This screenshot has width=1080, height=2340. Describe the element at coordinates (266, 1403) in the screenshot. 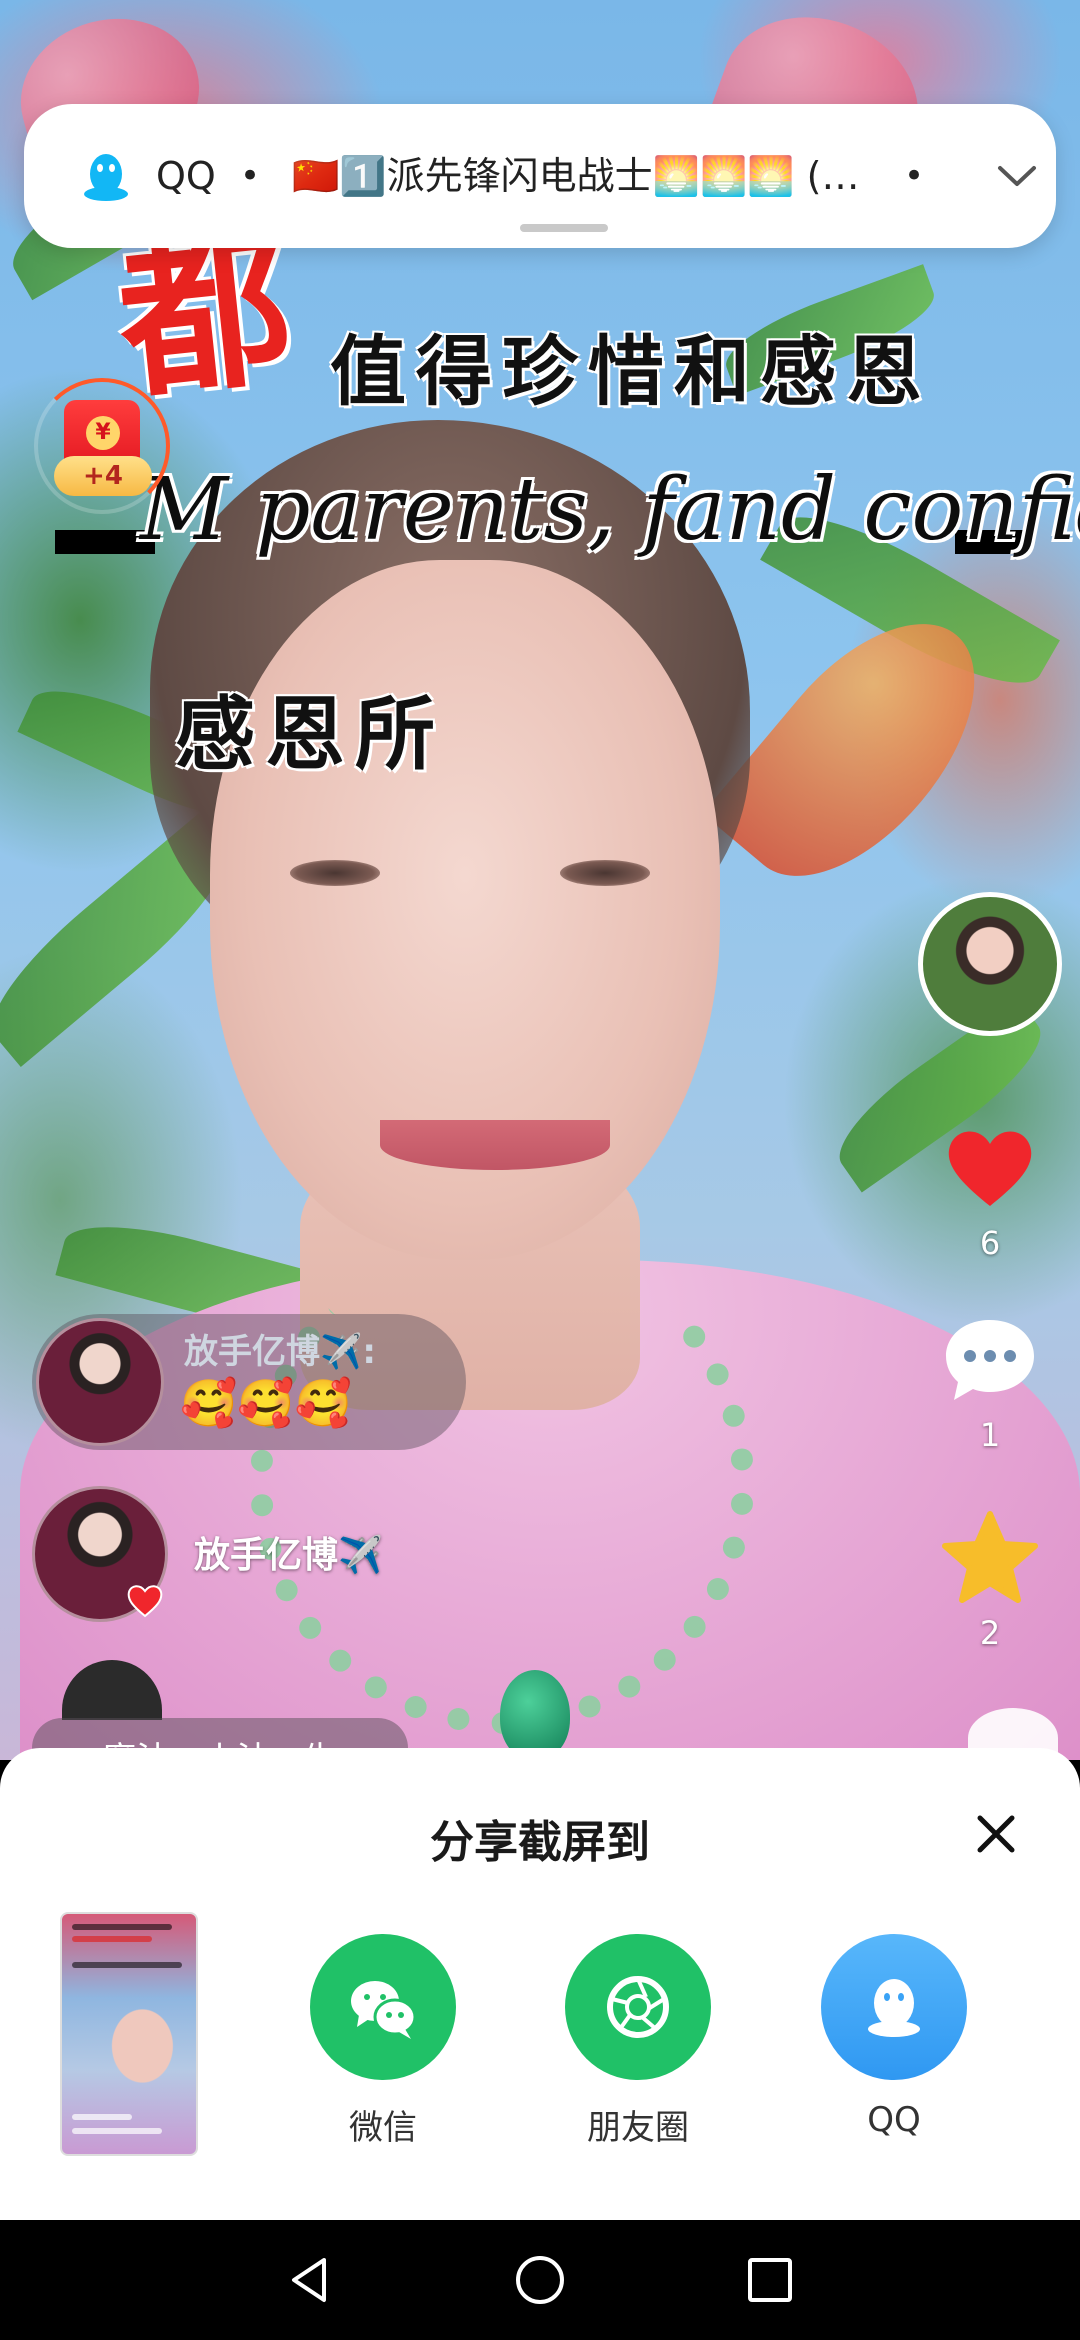

I see `comment-text: 🥰🥰🥰` at that location.